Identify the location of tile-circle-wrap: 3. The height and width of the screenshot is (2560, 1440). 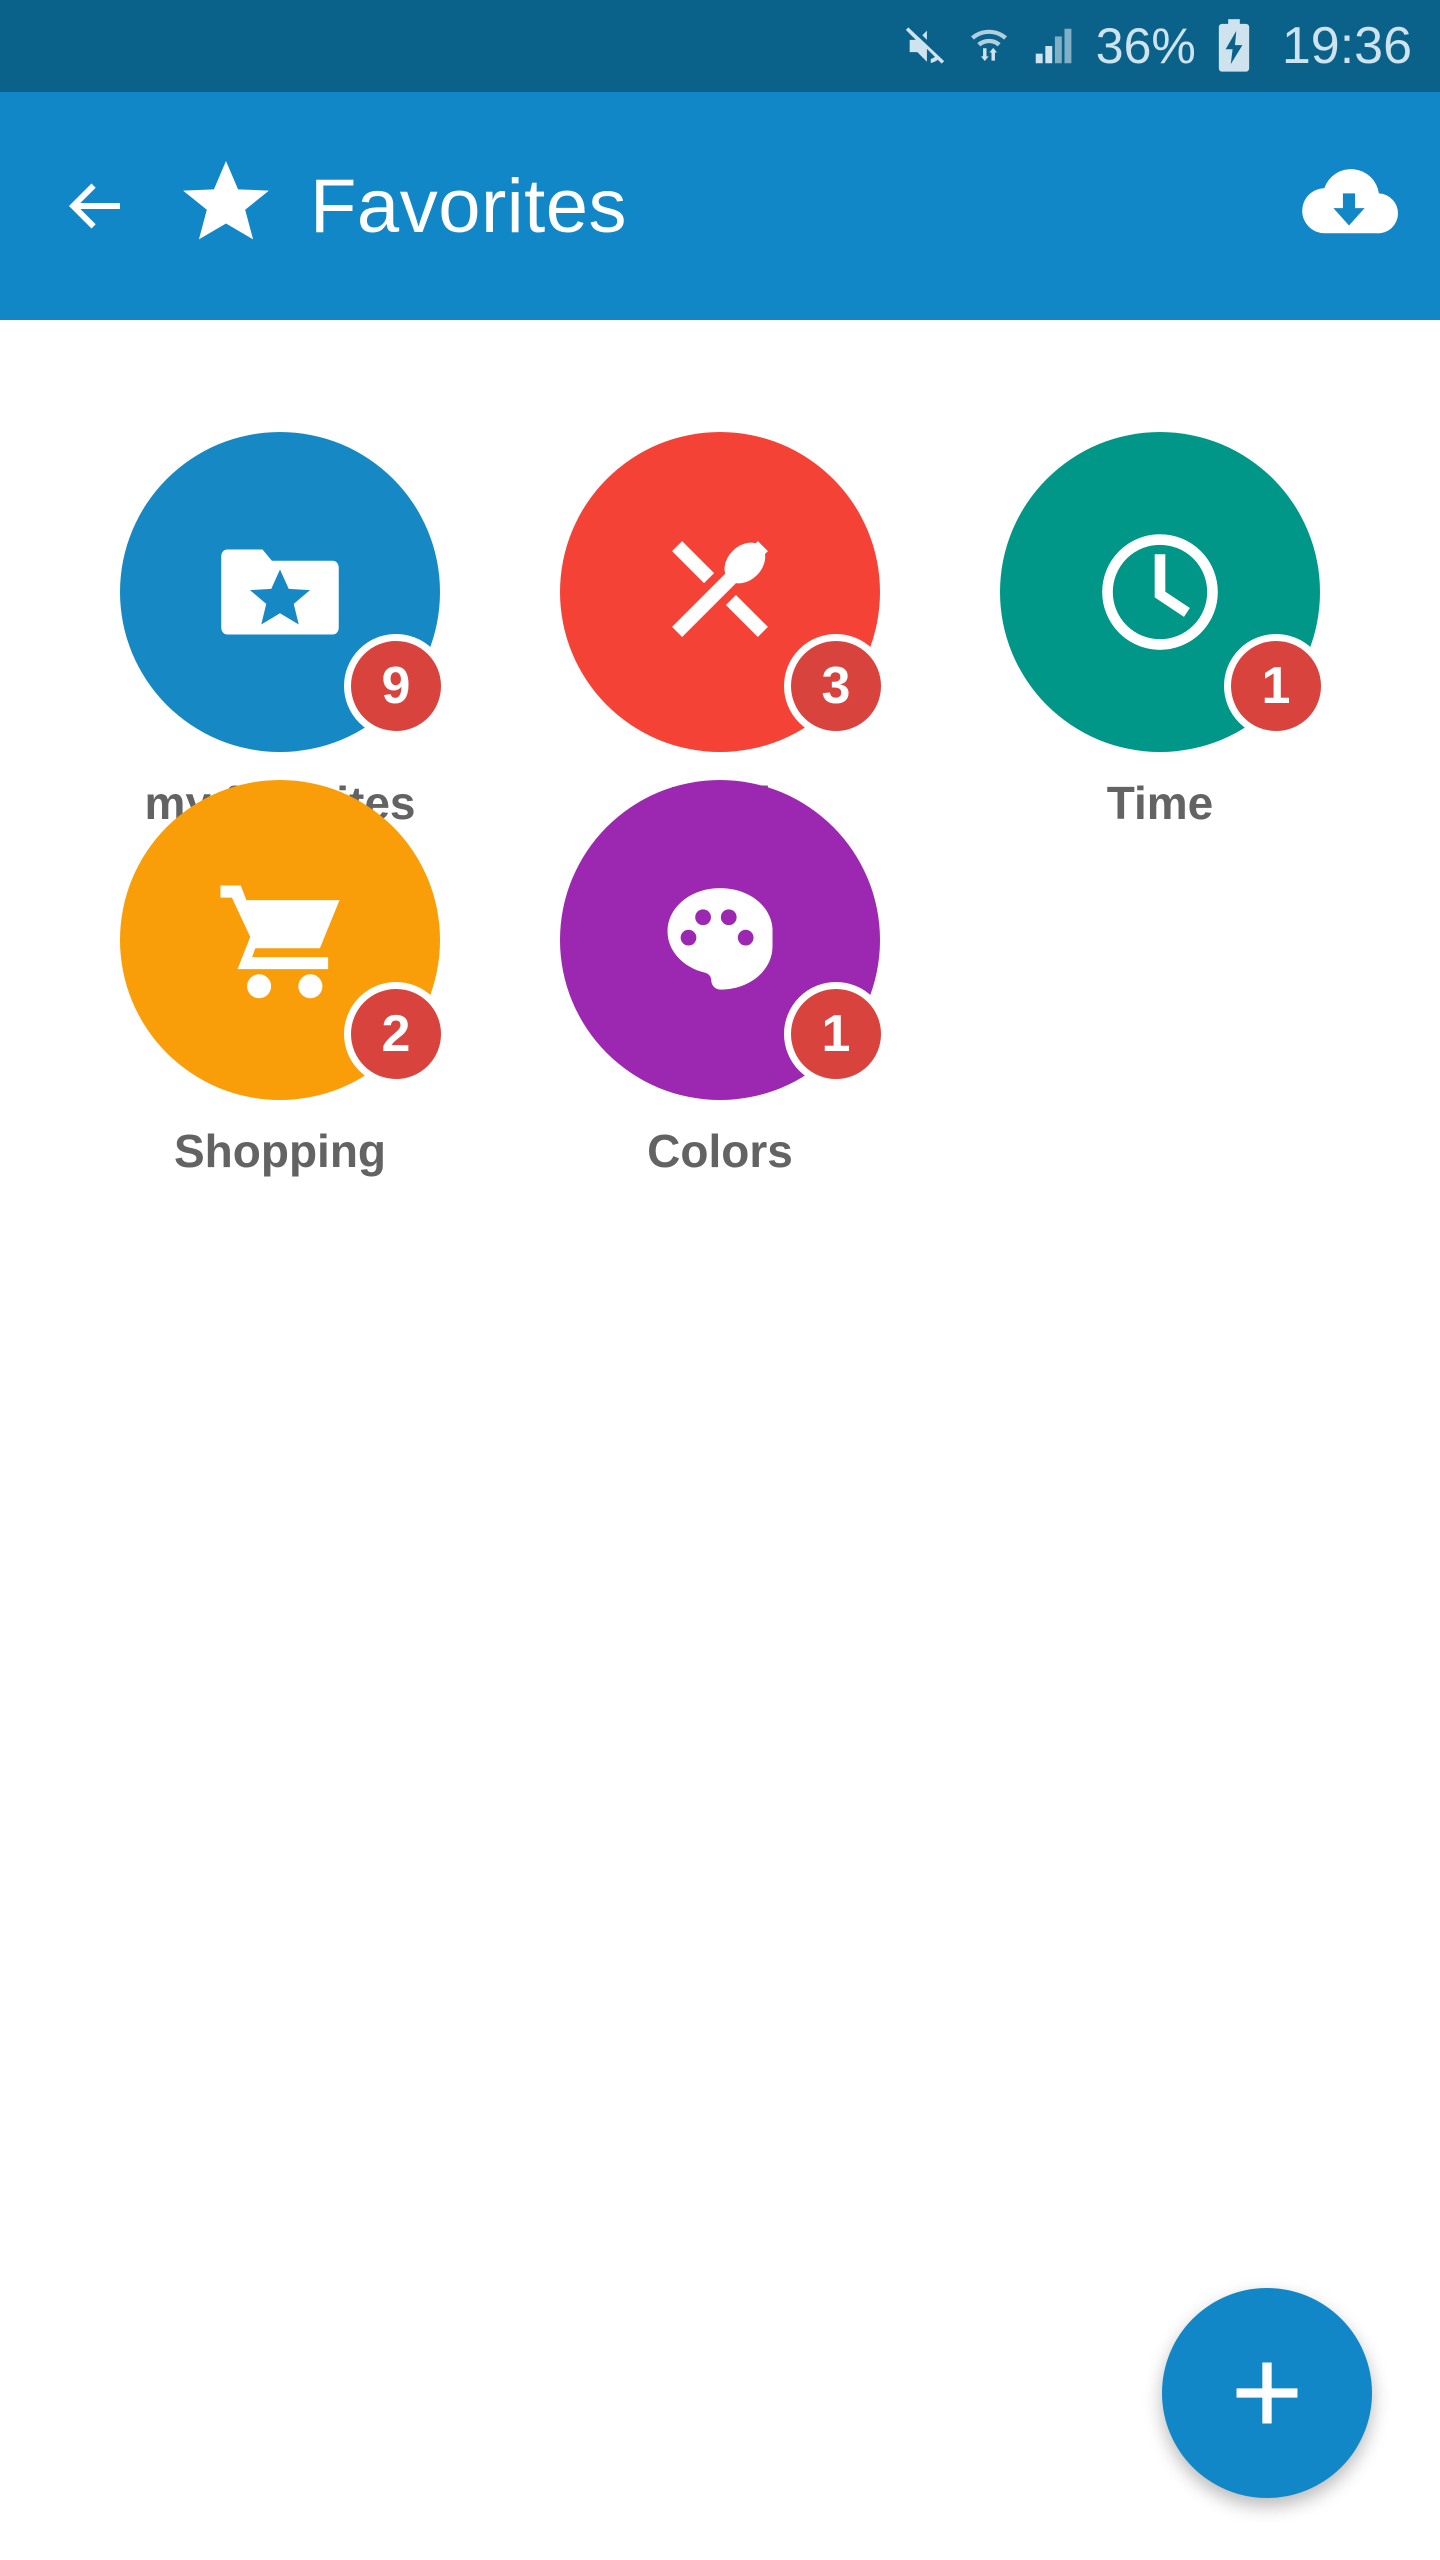
(724, 592).